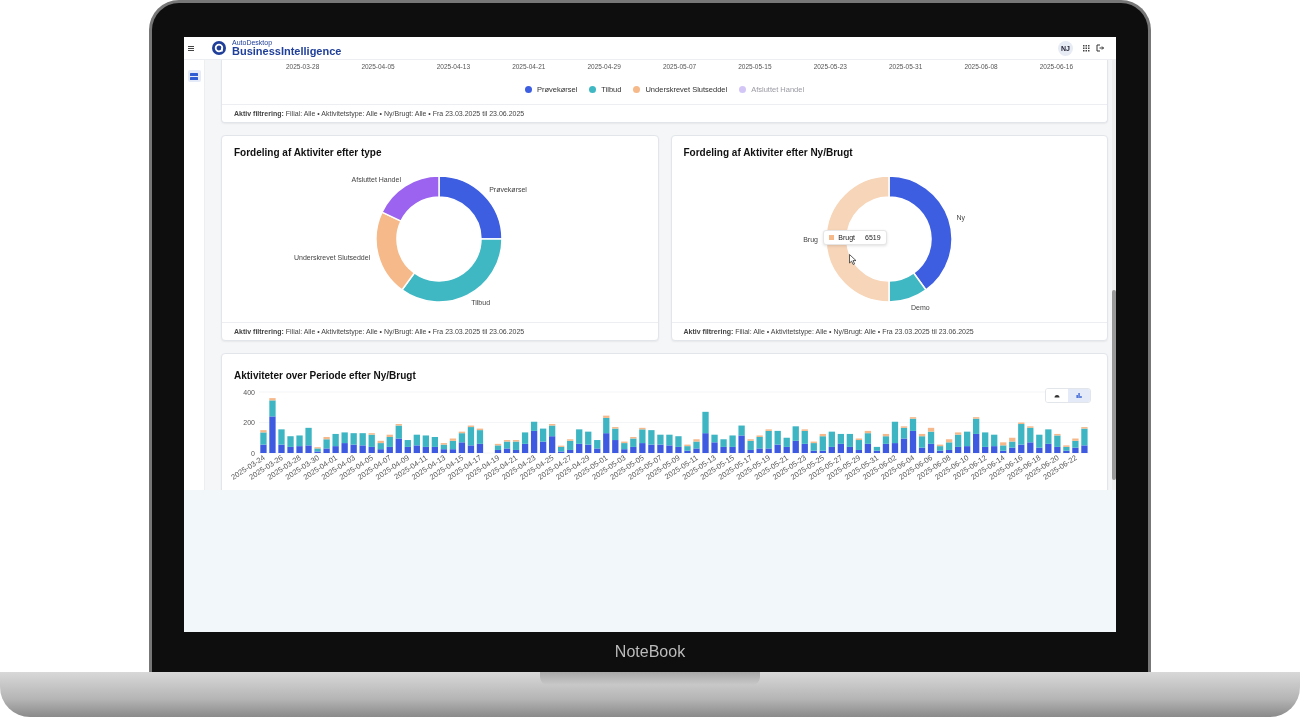 The height and width of the screenshot is (717, 1300). Describe the element at coordinates (308, 152) in the screenshot. I see `card-title: Fordeling af Aktiviter efter type` at that location.